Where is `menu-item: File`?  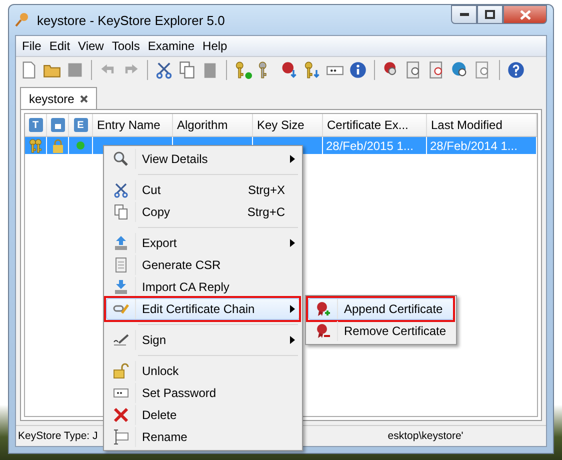
menu-item: File is located at coordinates (32, 46).